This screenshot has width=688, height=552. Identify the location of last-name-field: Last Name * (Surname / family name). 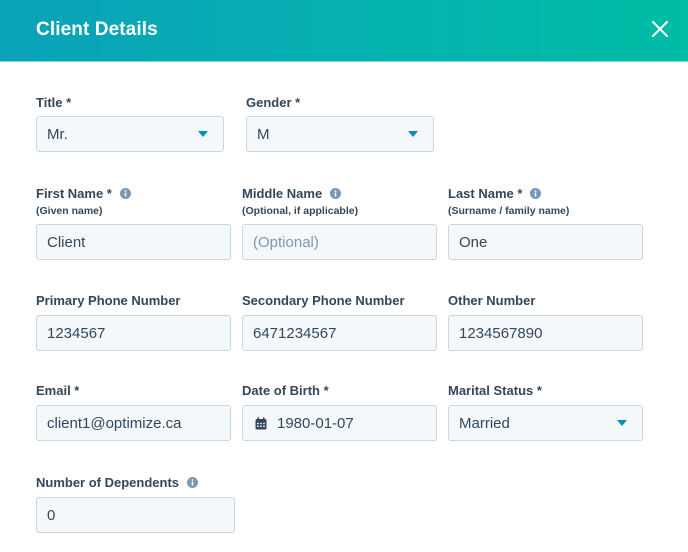
(508, 201).